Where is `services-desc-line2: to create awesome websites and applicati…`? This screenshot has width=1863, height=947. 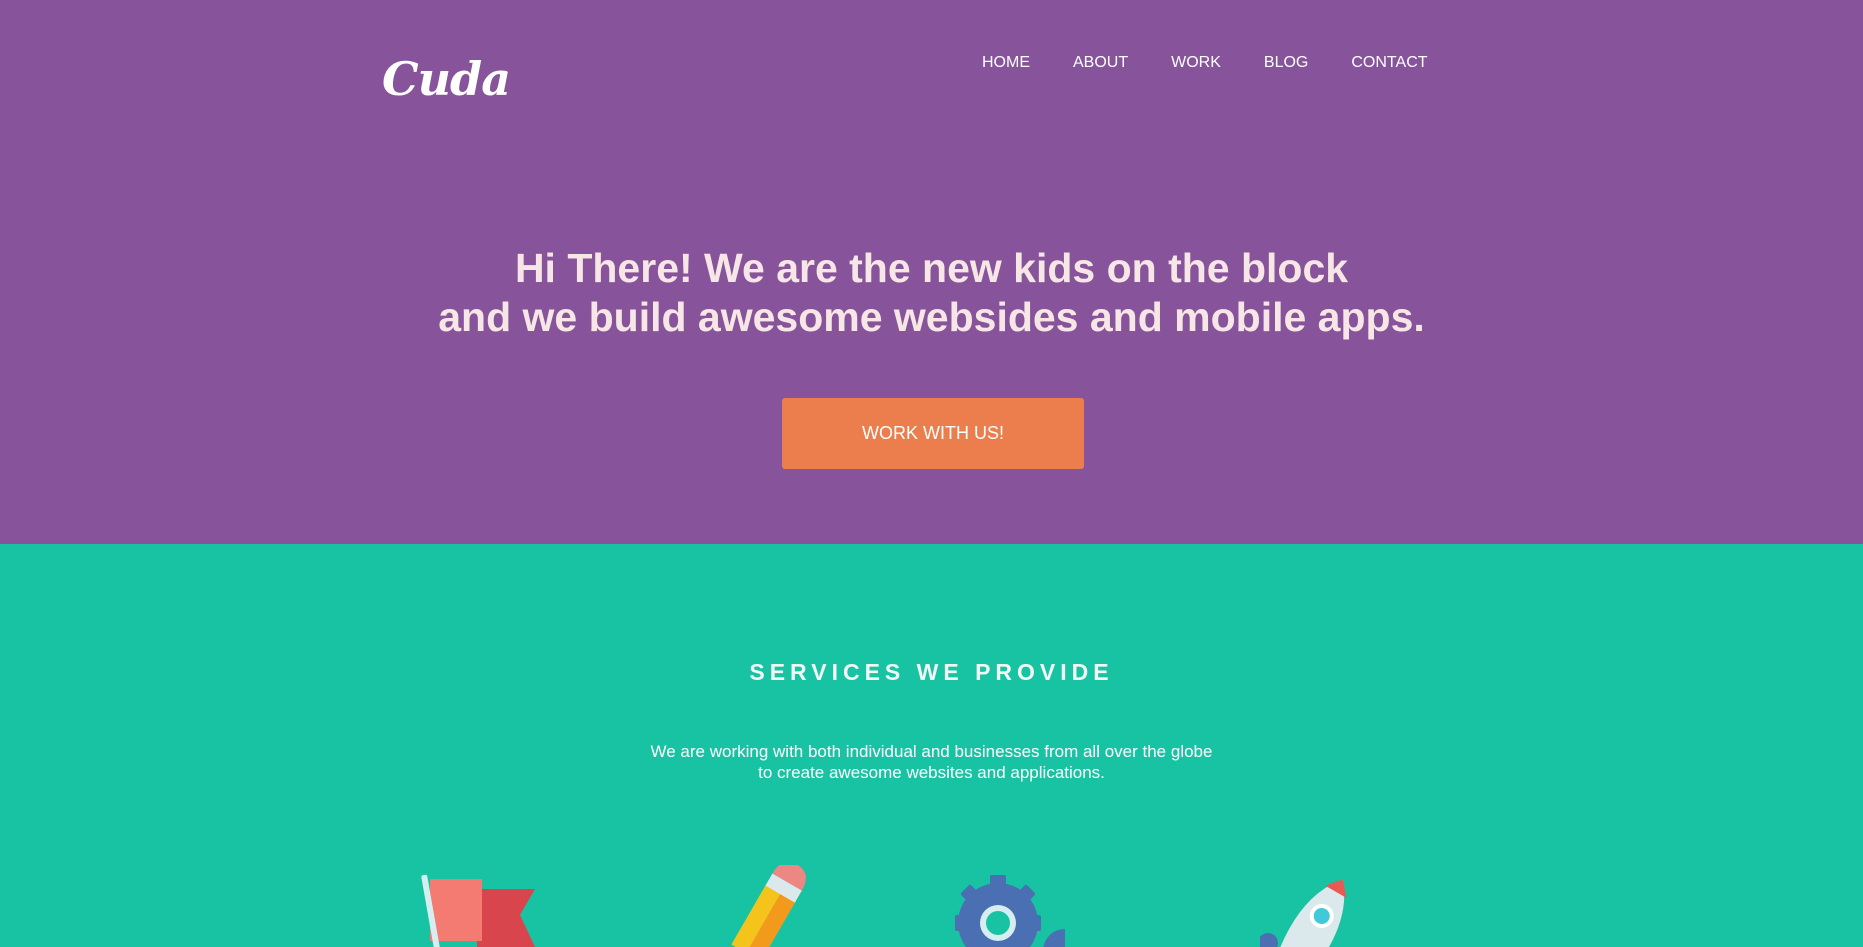 services-desc-line2: to create awesome websites and applicati… is located at coordinates (931, 772).